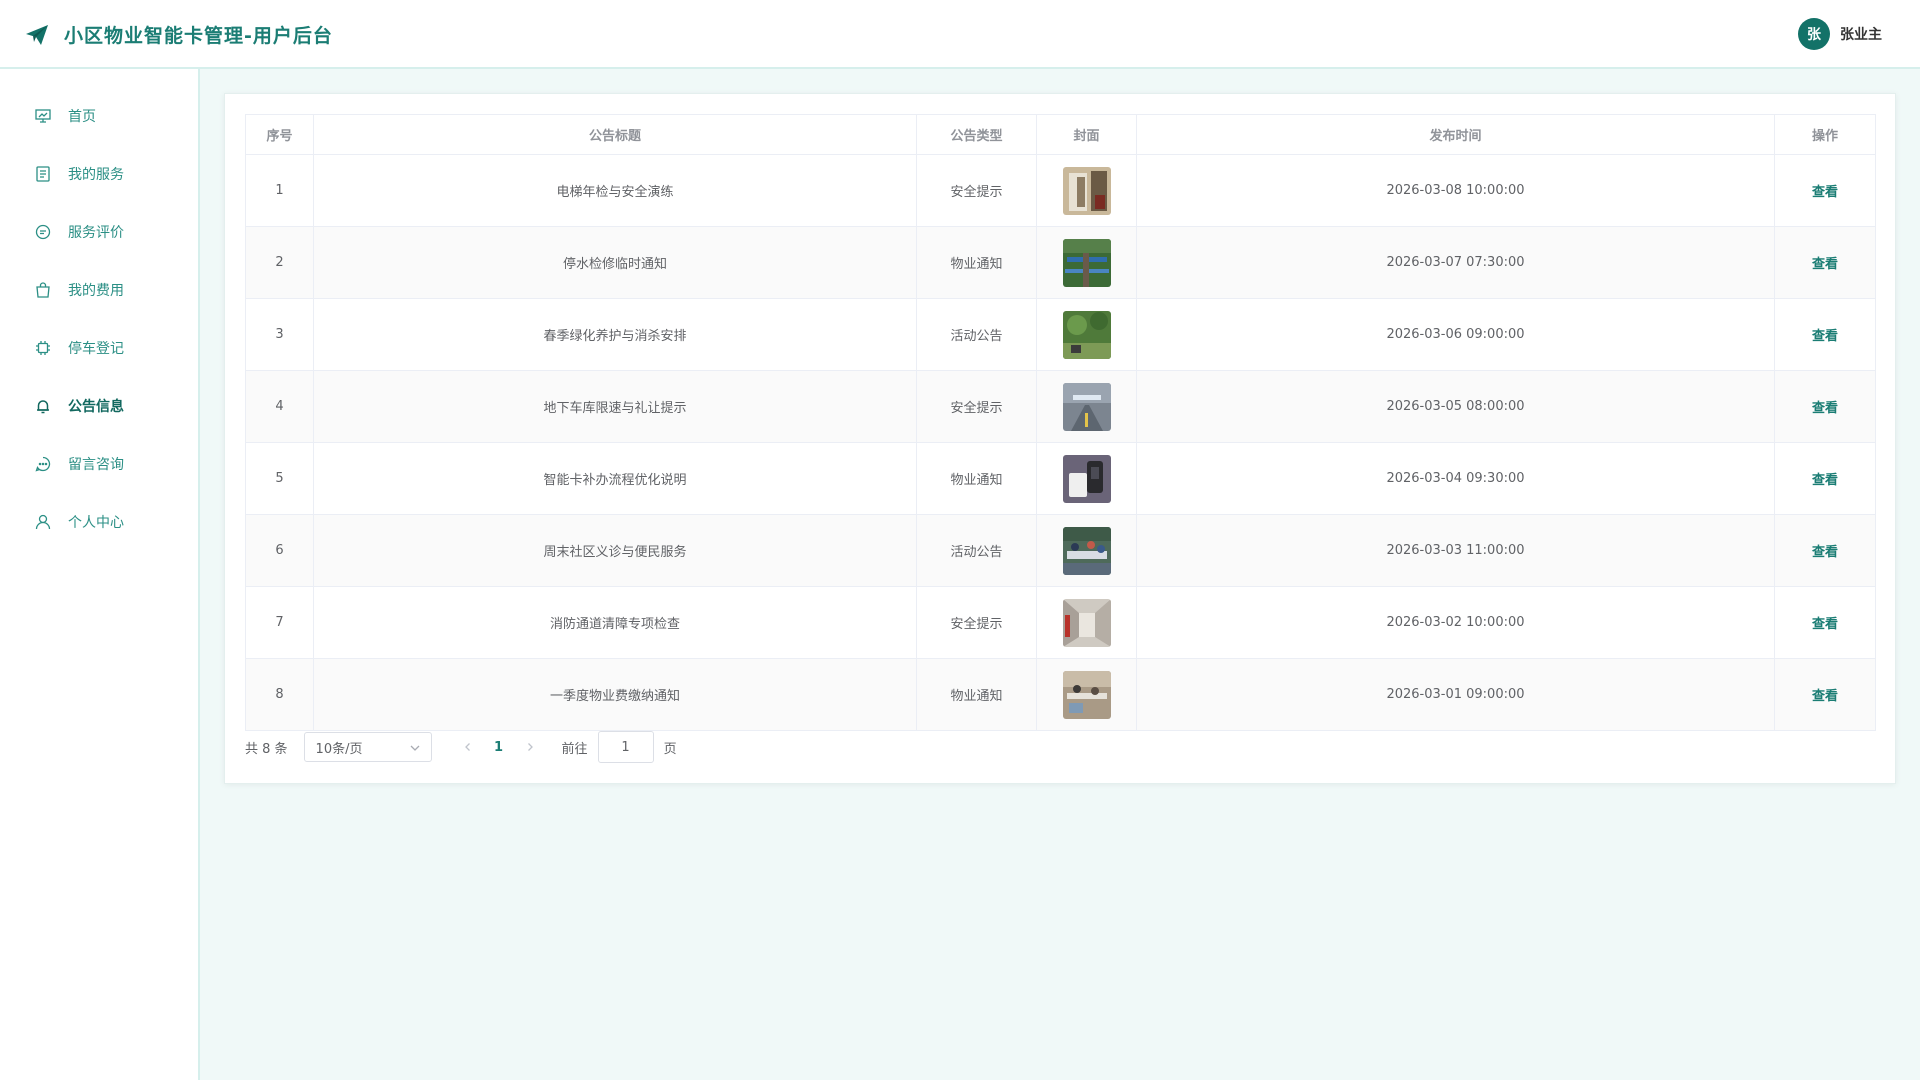  Describe the element at coordinates (96, 233) in the screenshot. I see `sidebar-item-label: 服务评价` at that location.